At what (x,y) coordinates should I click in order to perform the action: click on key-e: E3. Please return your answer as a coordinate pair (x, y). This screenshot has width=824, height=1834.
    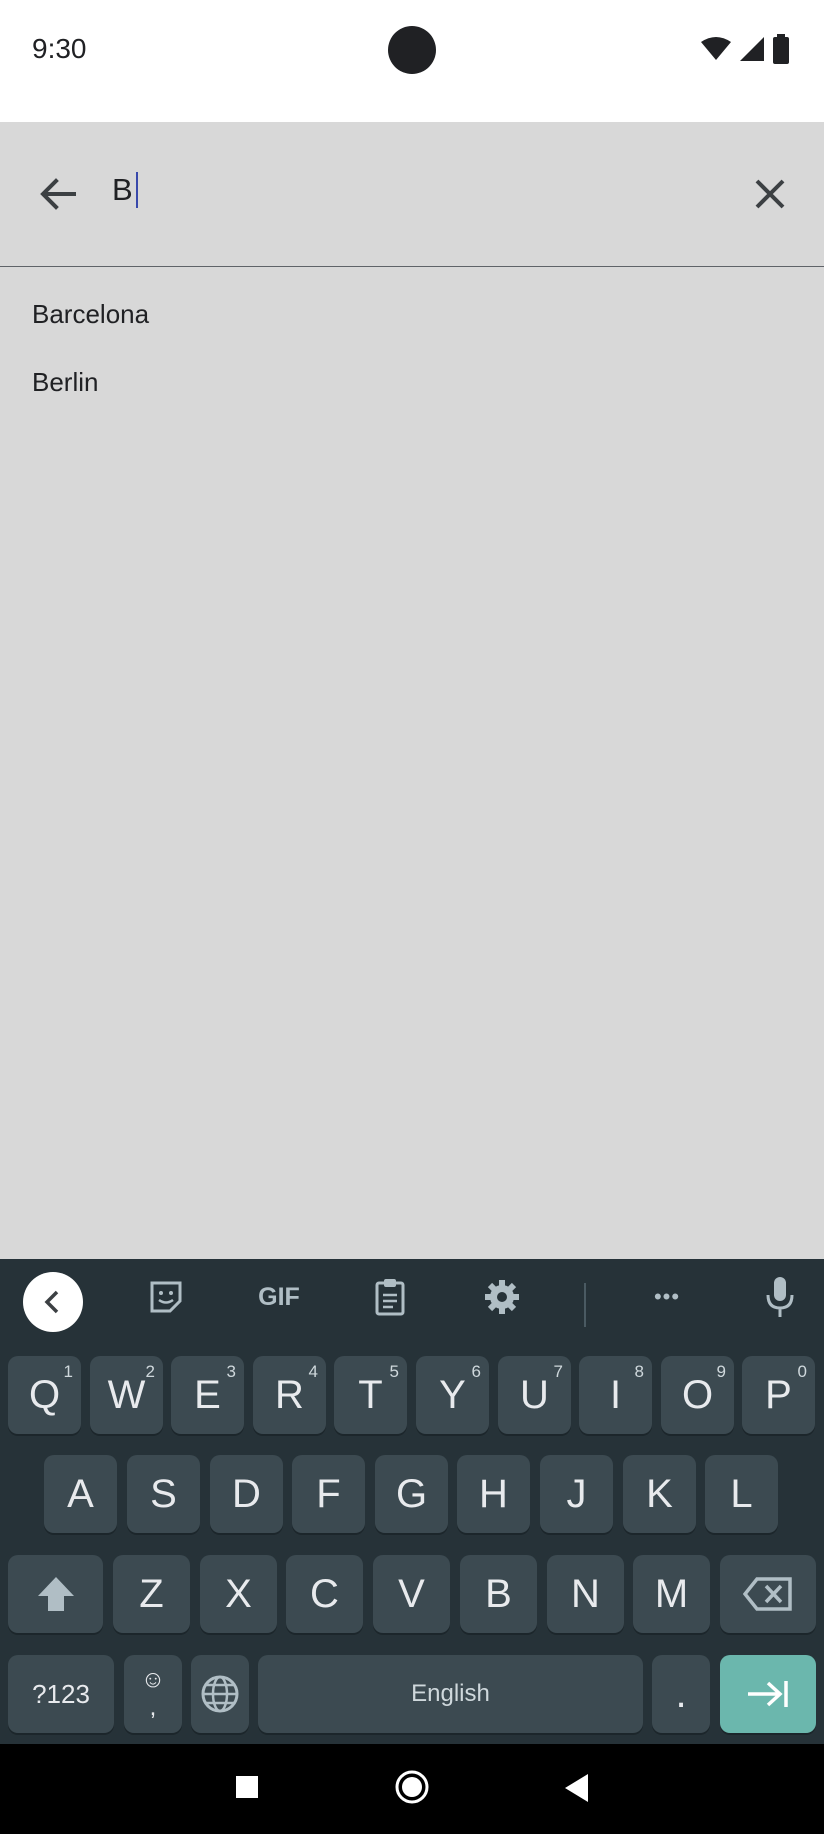
    Looking at the image, I should click on (207, 1395).